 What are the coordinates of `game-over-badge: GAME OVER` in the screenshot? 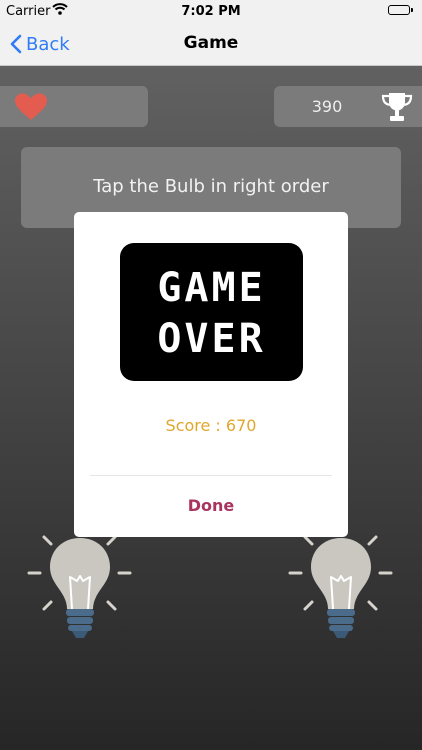 It's located at (211, 312).